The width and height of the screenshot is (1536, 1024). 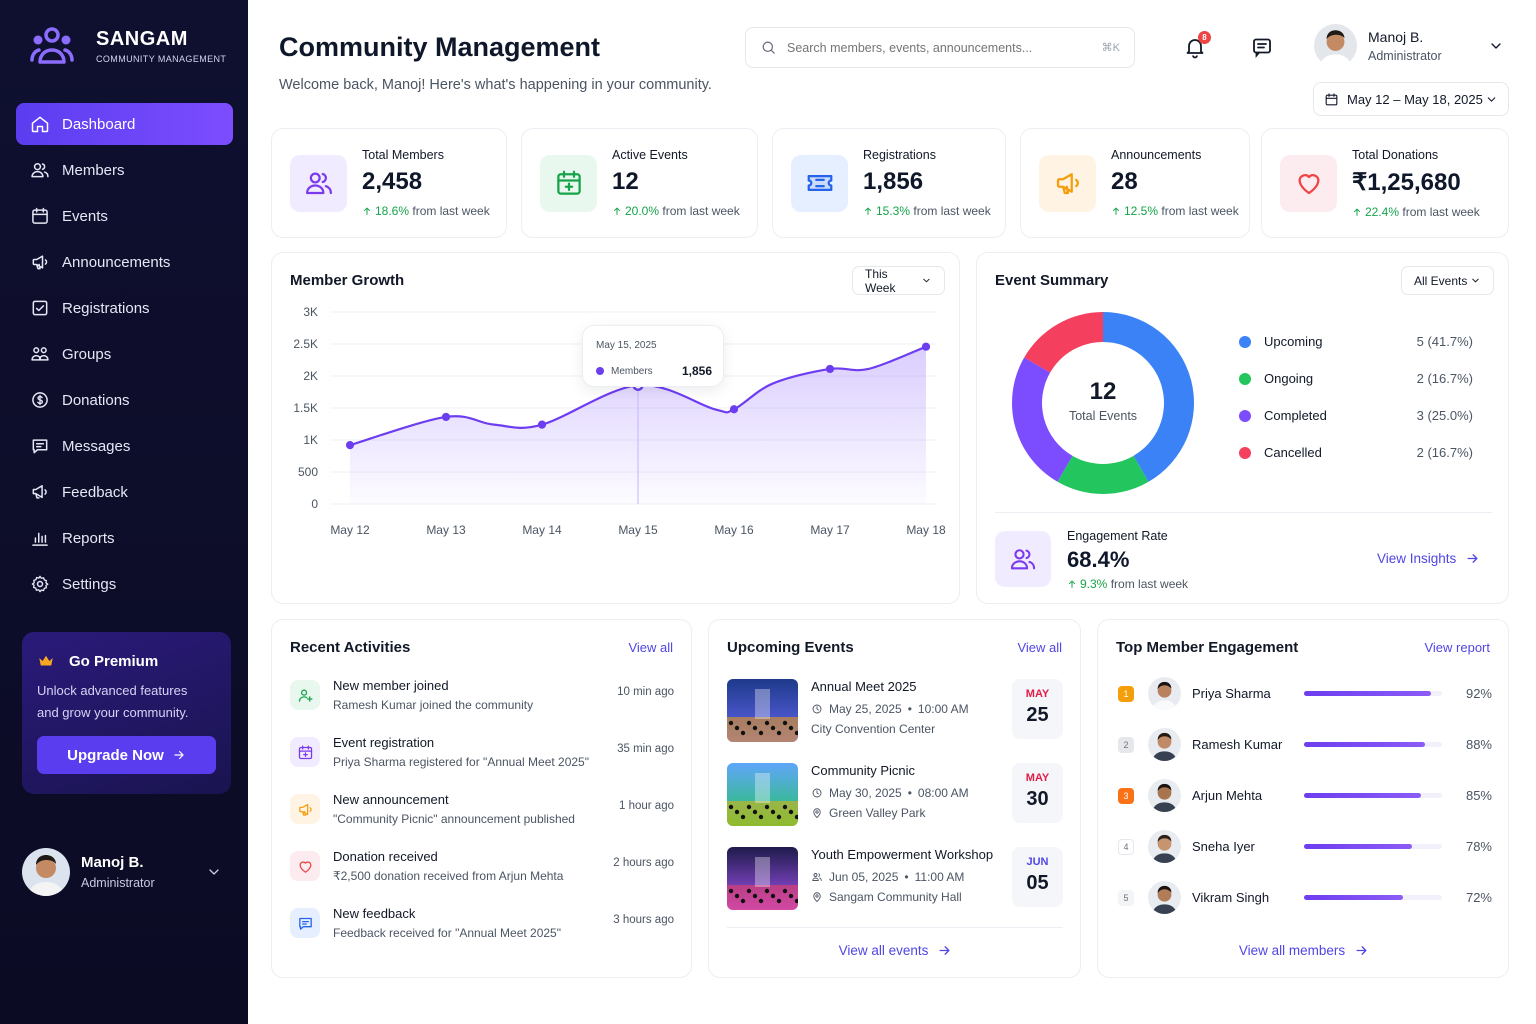 I want to click on ticket-icon, so click(x=820, y=183).